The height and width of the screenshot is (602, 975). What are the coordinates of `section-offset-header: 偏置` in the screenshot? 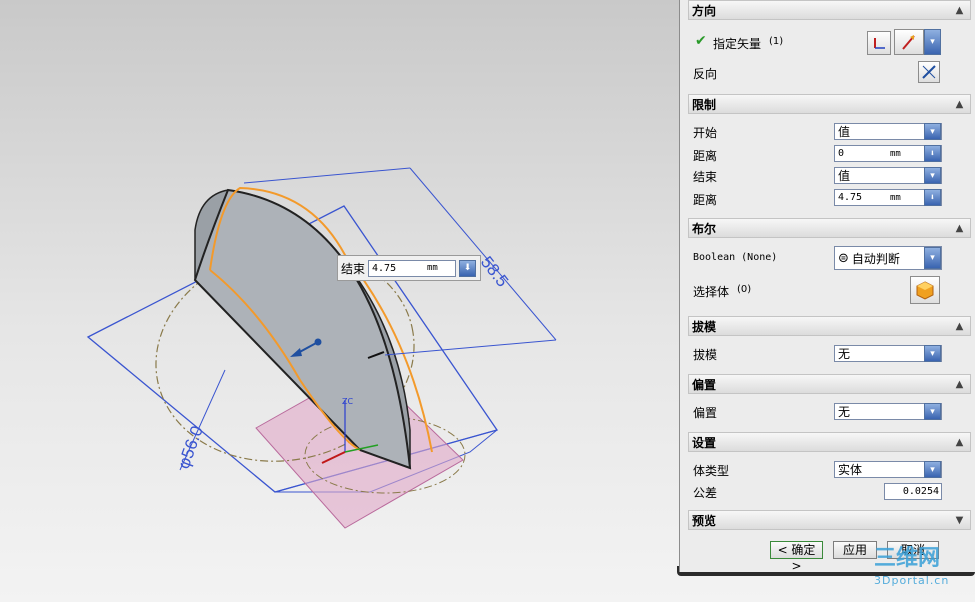 It's located at (818, 384).